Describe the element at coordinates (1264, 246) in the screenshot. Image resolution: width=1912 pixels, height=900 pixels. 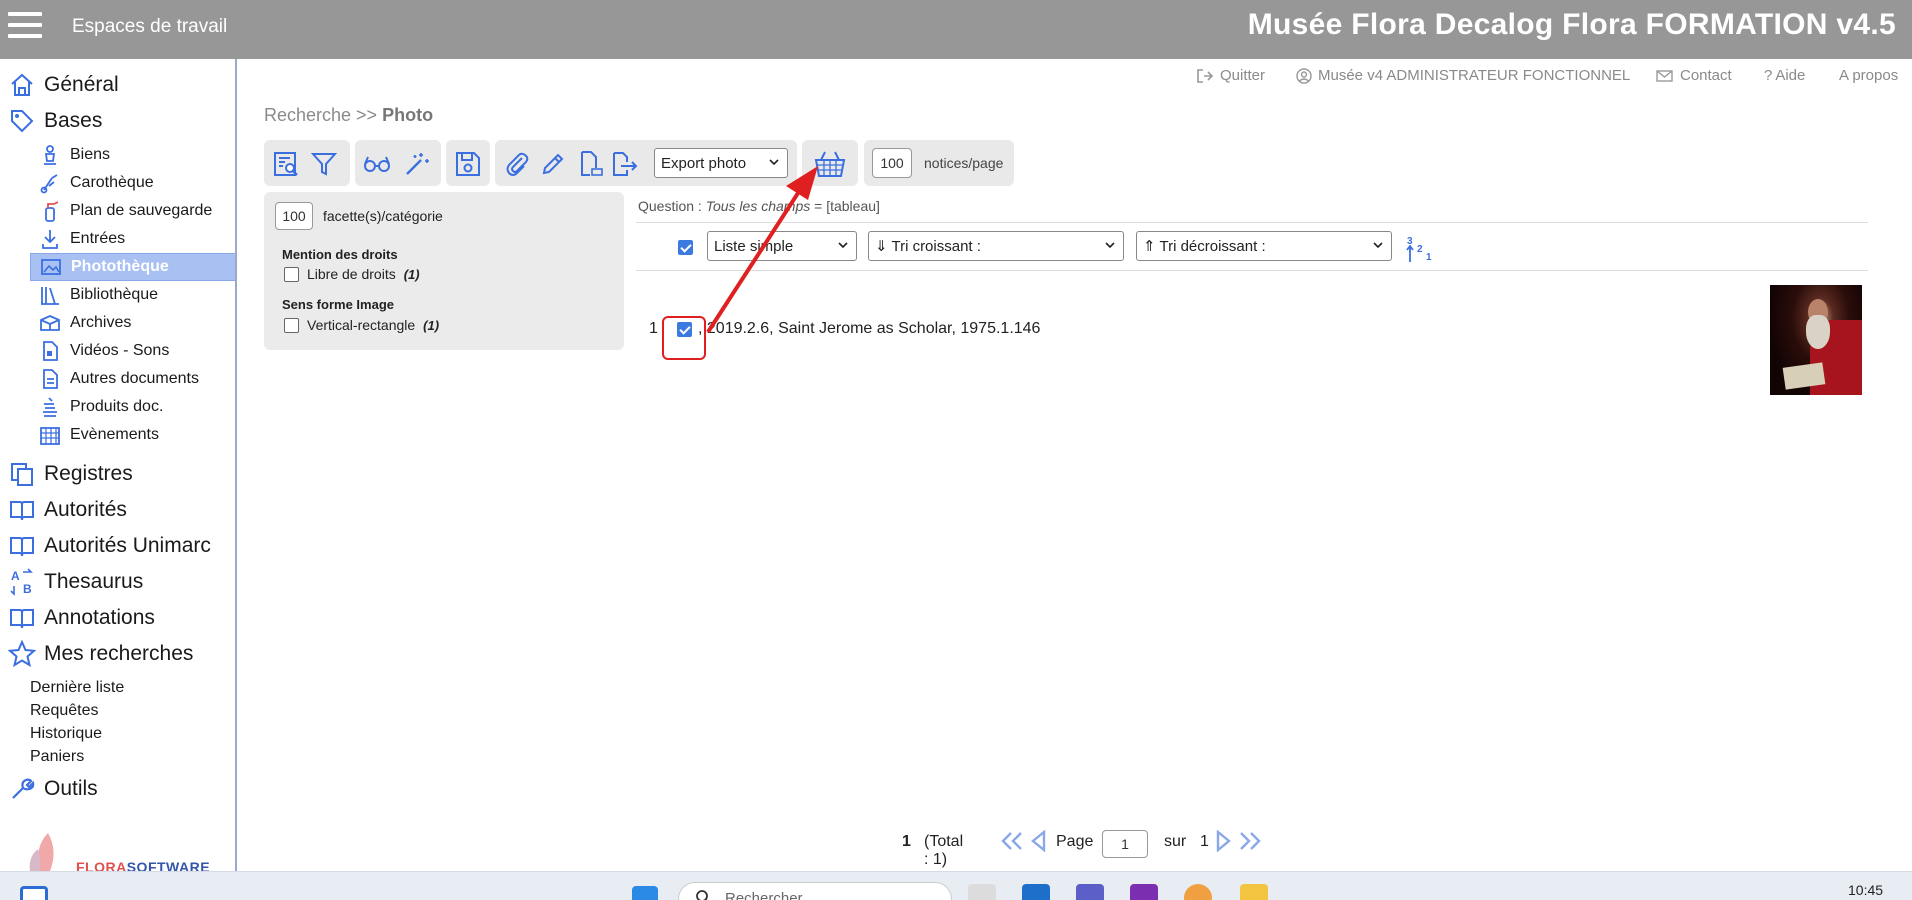
I see `sort-descending-select: ⇑ Tri décroissant :` at that location.